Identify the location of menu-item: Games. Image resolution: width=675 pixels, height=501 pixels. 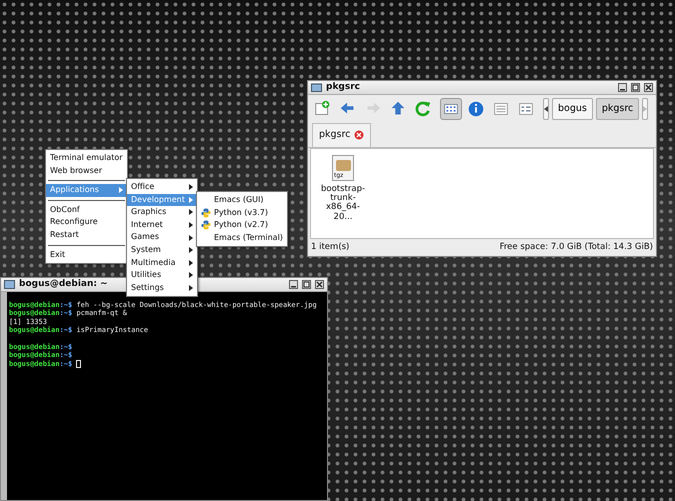
(162, 237).